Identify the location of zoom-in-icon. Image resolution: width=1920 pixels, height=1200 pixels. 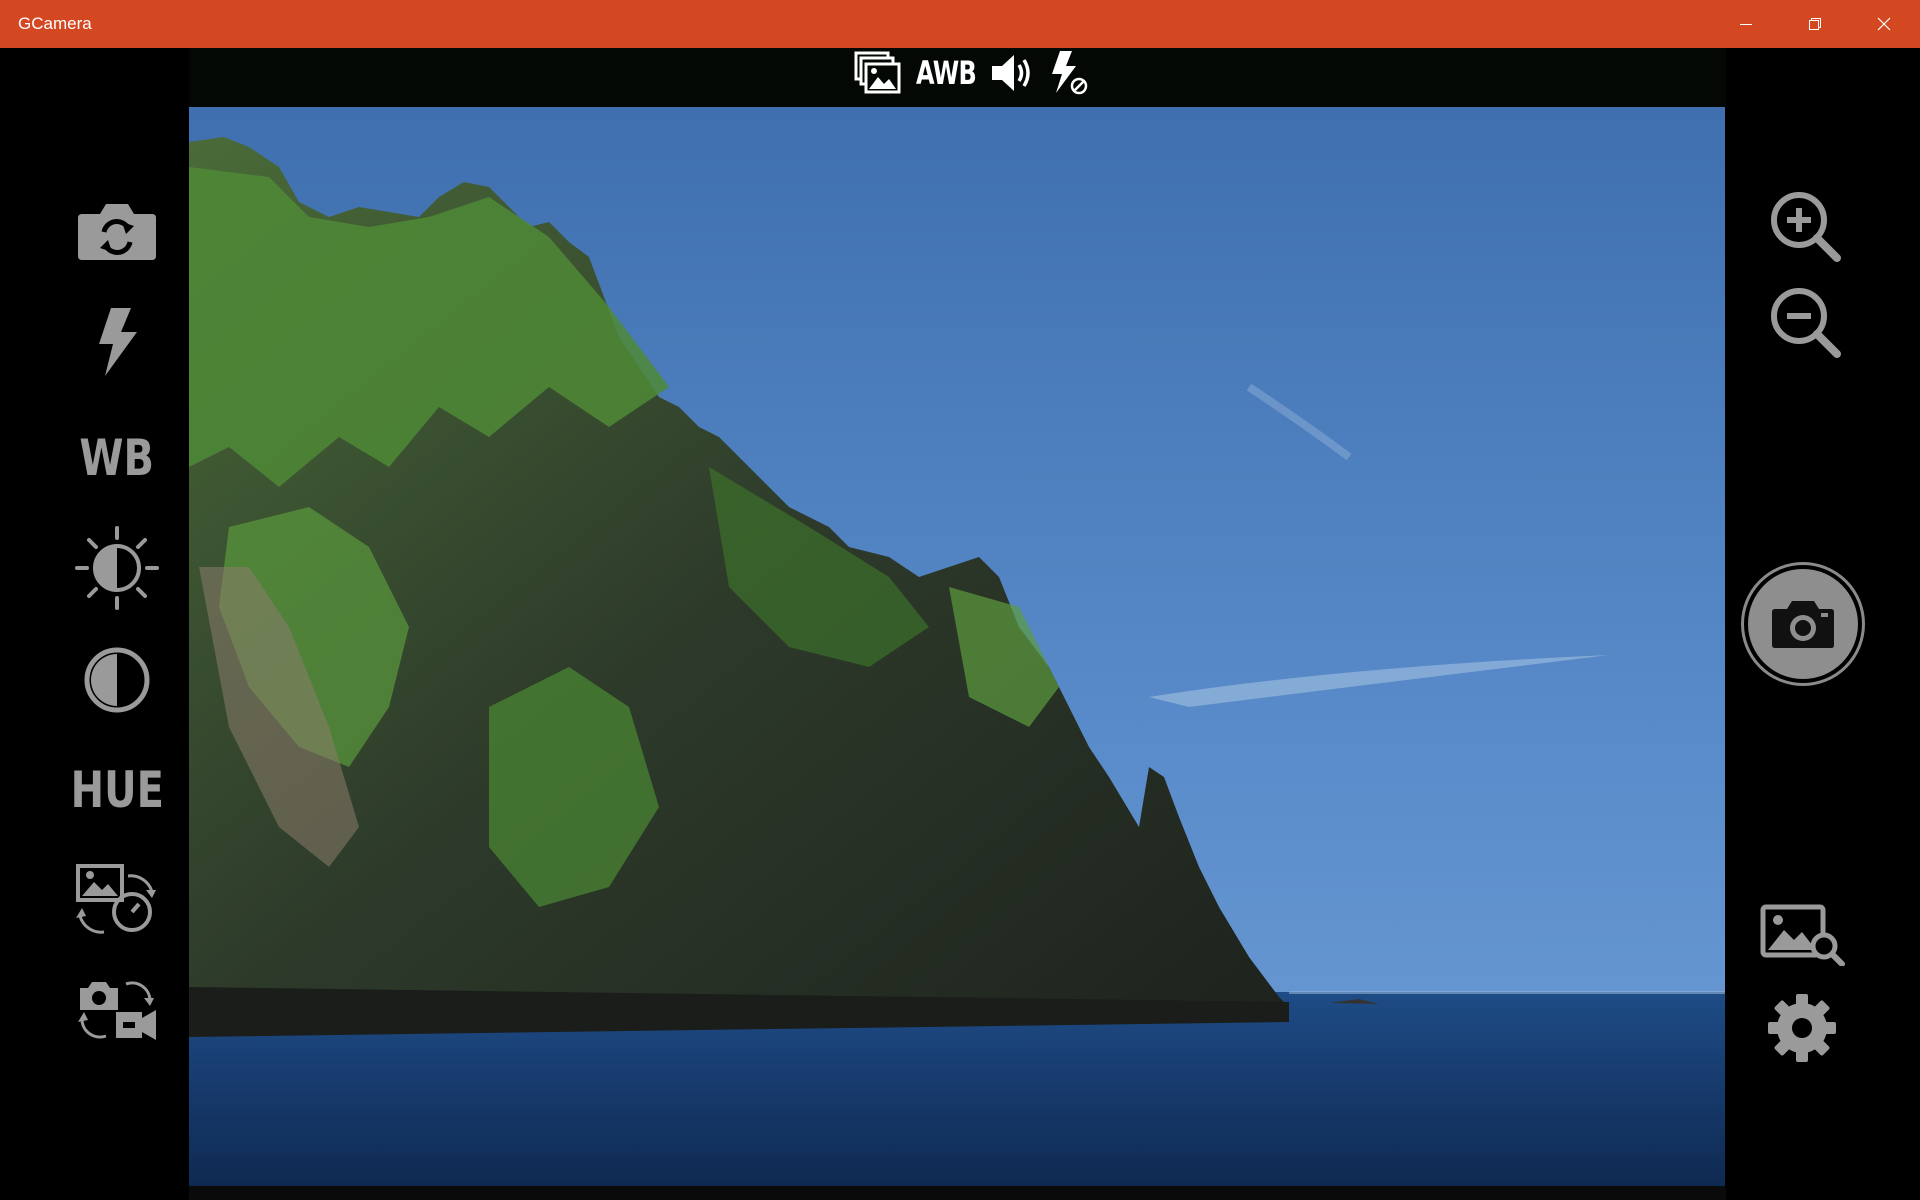
(1806, 227).